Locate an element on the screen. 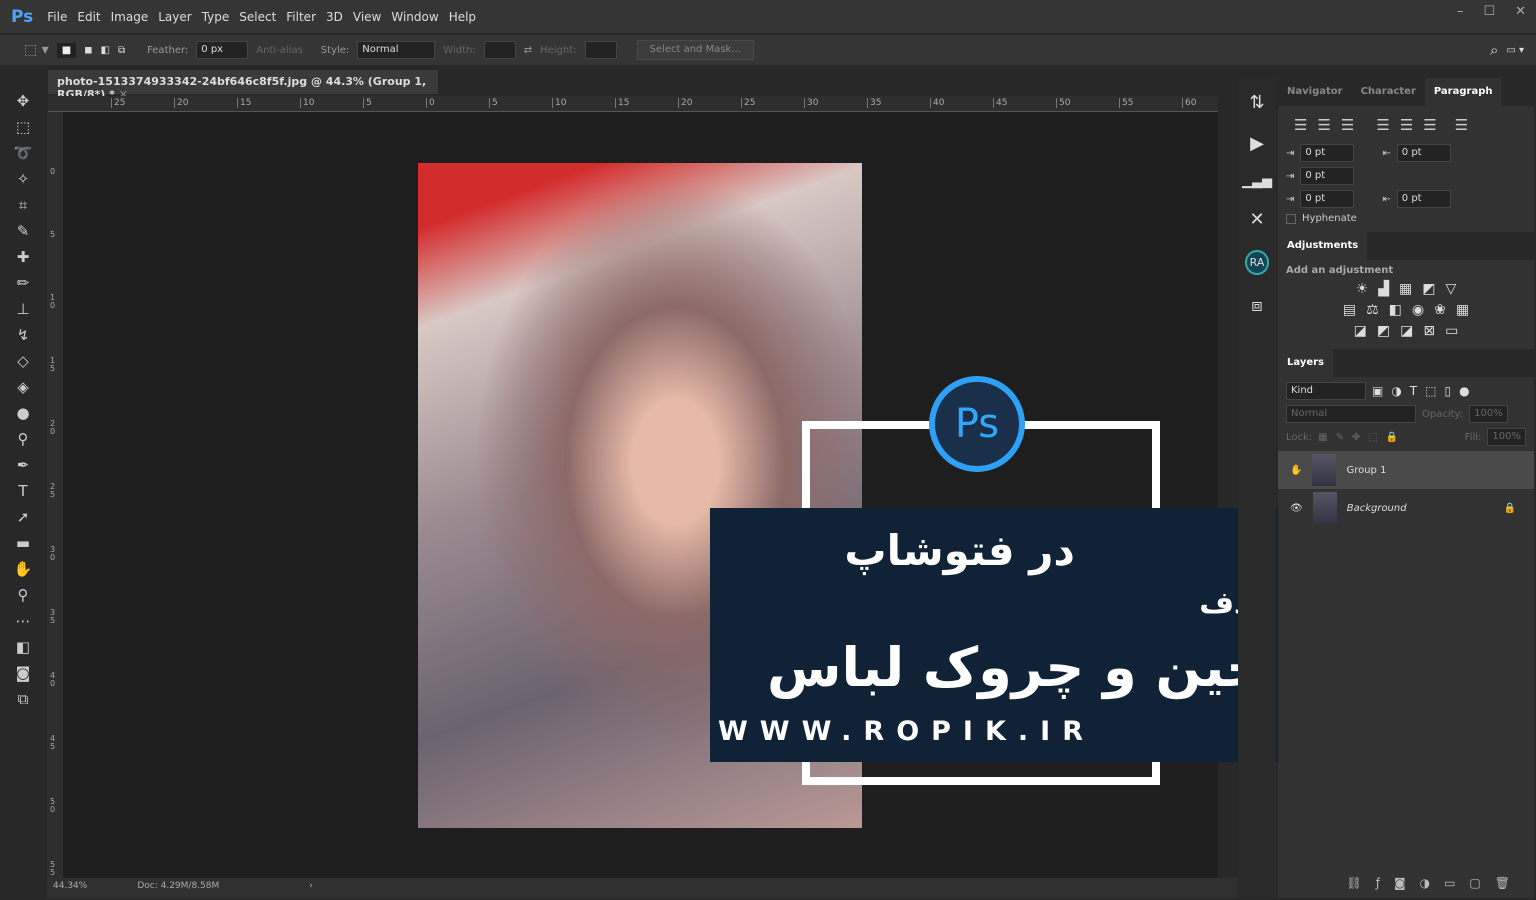  more-tools-icon: ⋯ is located at coordinates (23, 621).